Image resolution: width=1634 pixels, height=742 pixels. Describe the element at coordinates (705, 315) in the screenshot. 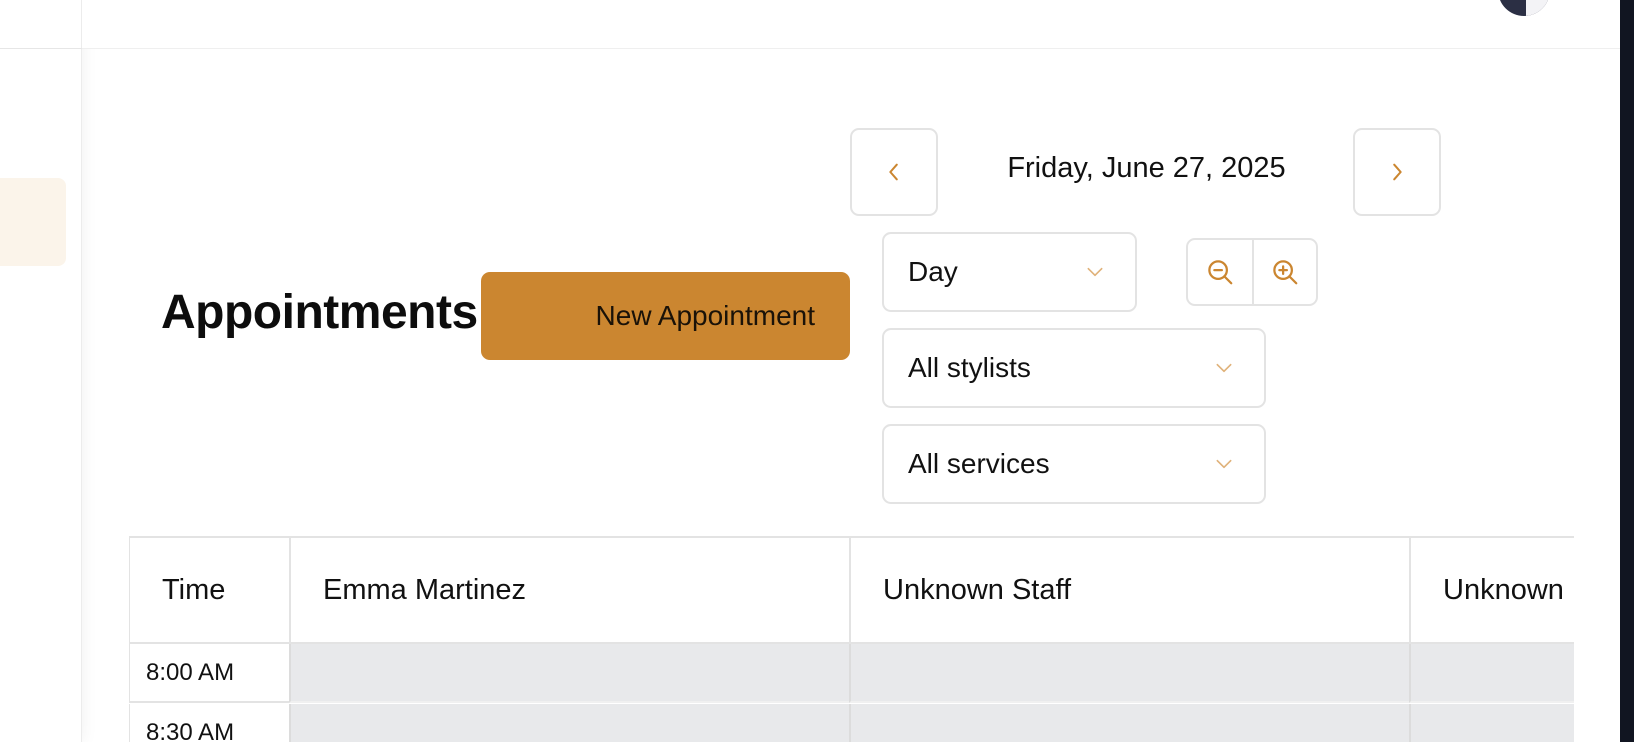

I see `new-appointment-label: New Appointment` at that location.